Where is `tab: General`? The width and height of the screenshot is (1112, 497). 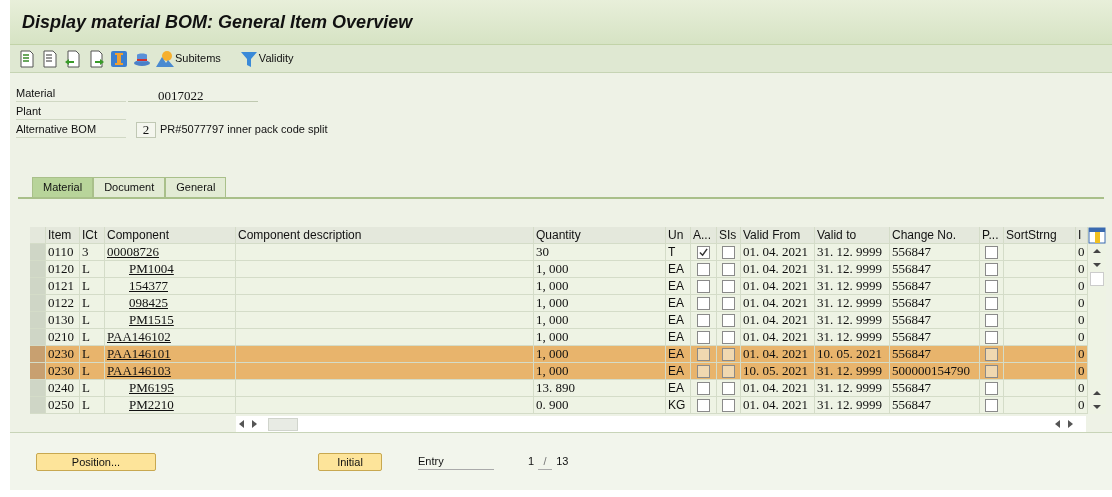
tab: General is located at coordinates (196, 187).